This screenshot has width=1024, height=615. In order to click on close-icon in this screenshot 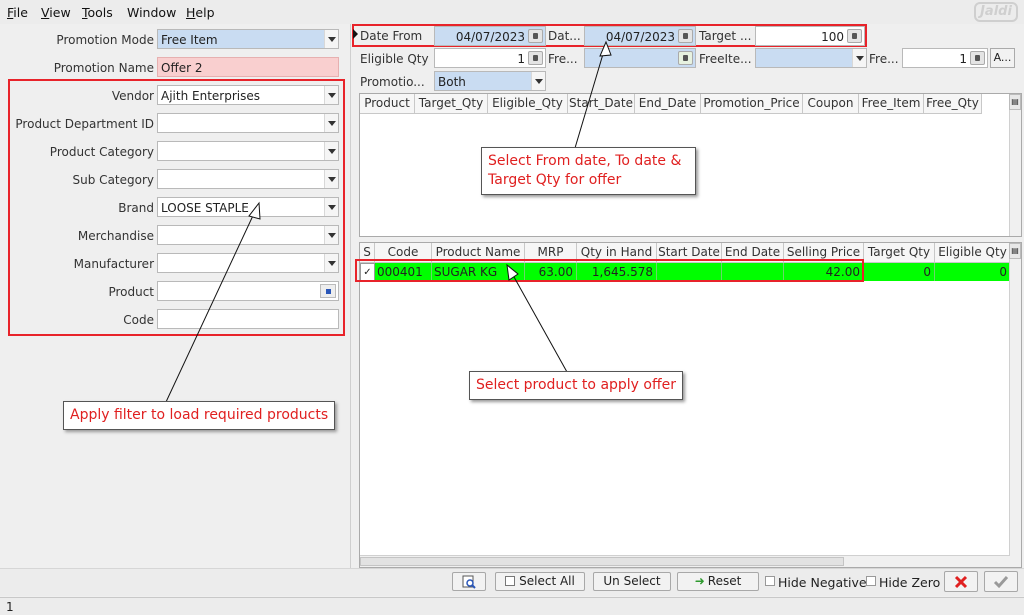, I will do `click(961, 582)`.